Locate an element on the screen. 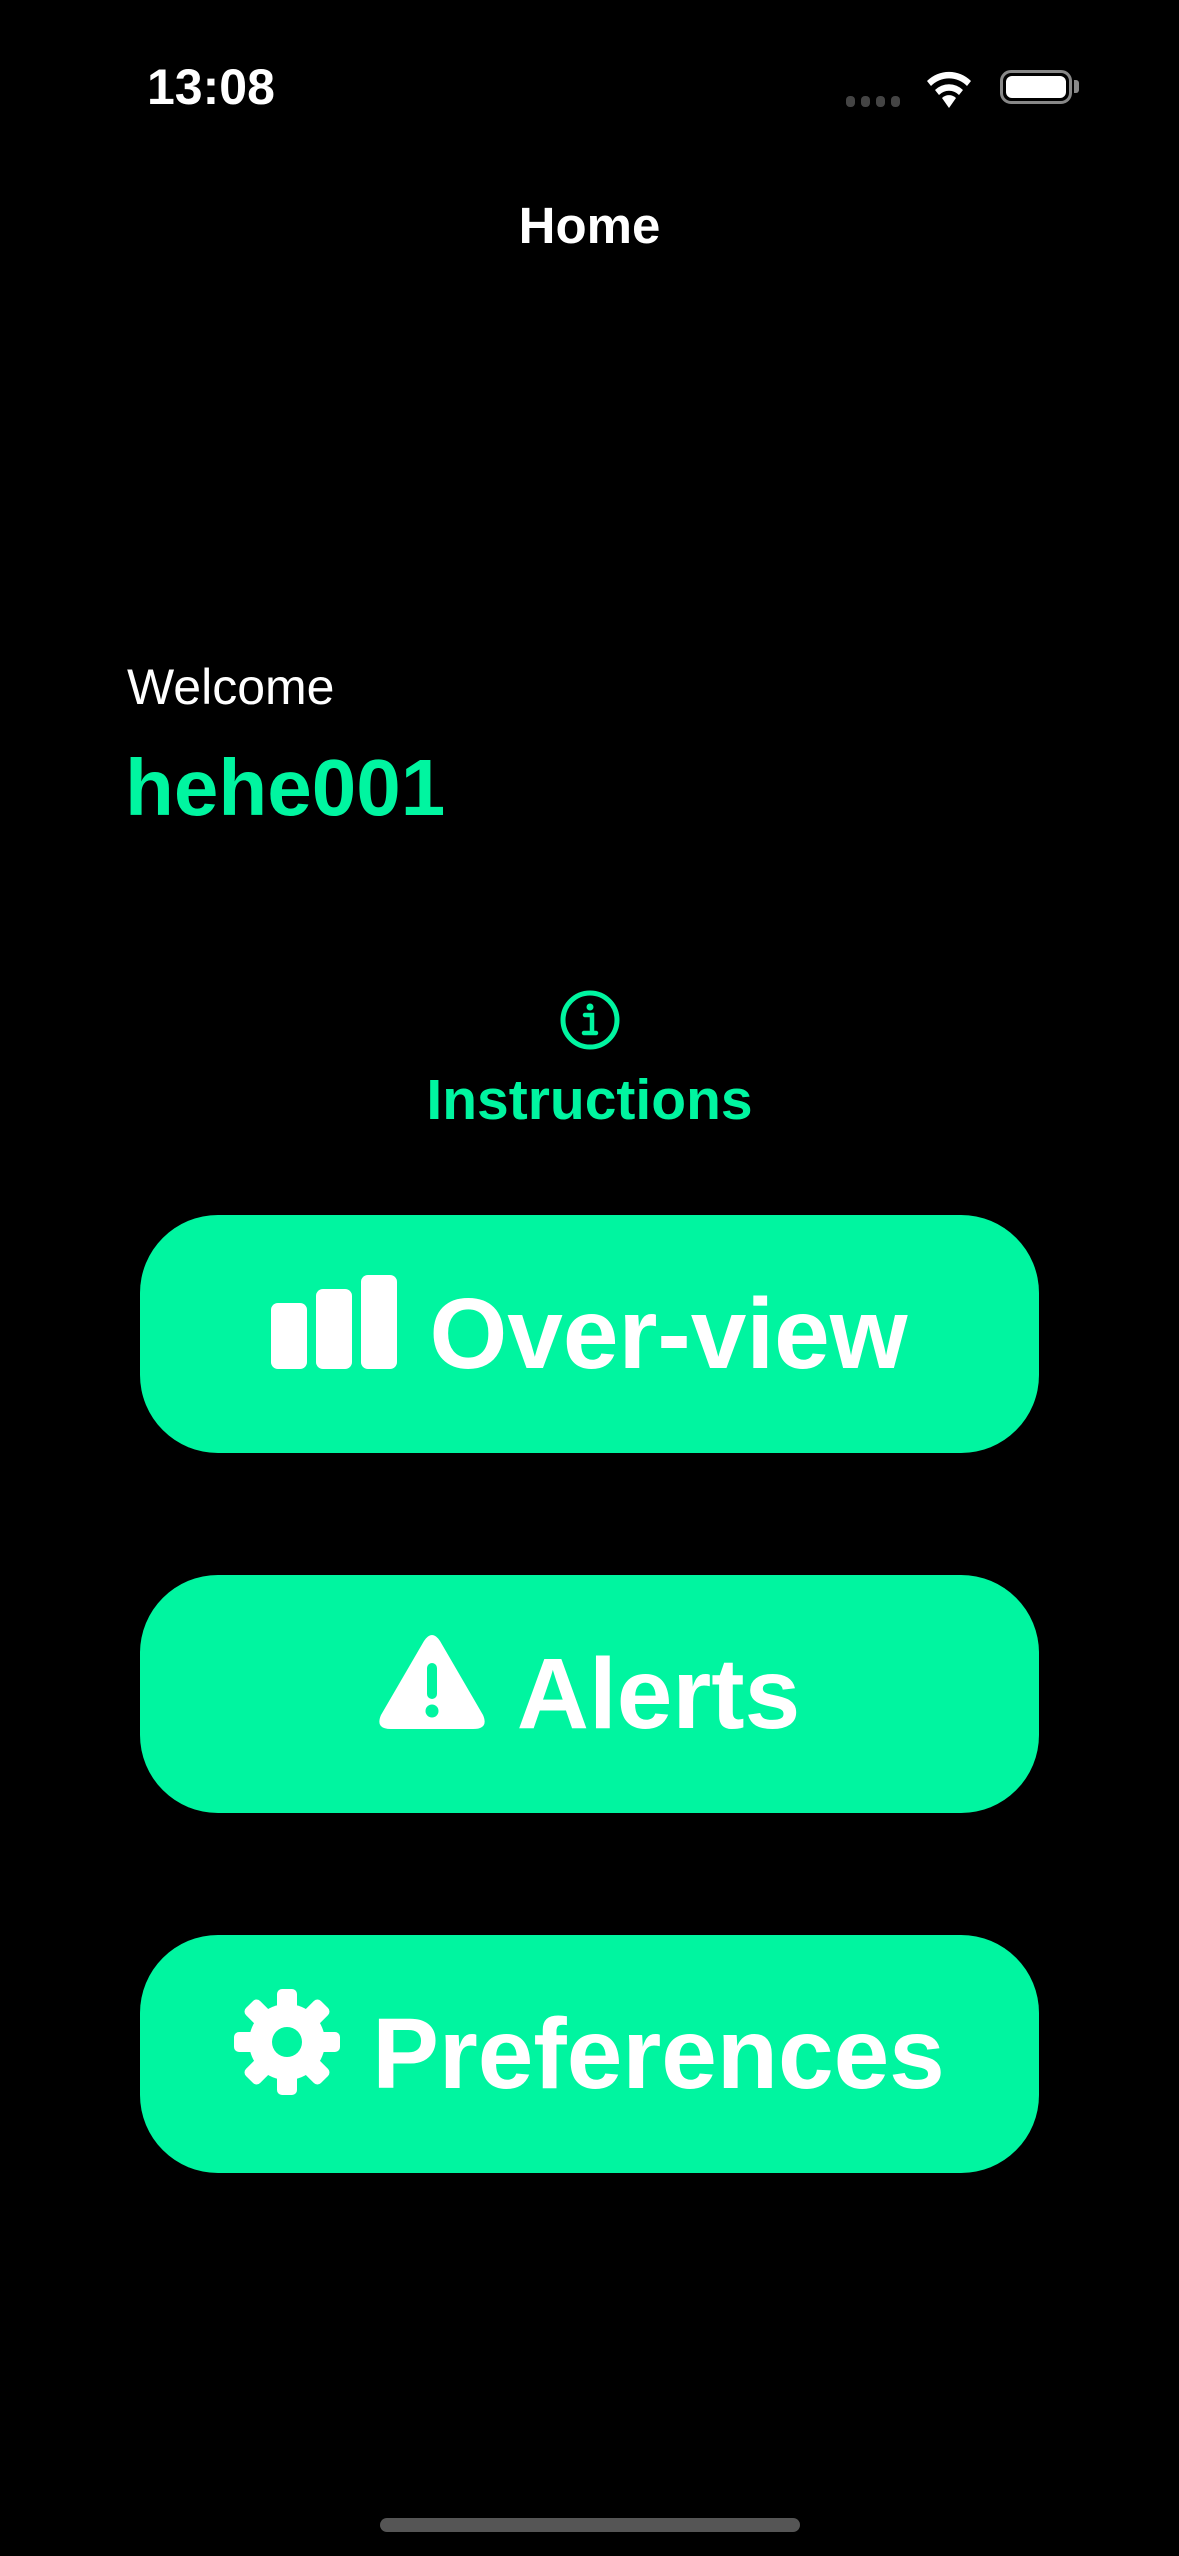 This screenshot has height=2556, width=1179. preferences-button: Preferences is located at coordinates (589, 2054).